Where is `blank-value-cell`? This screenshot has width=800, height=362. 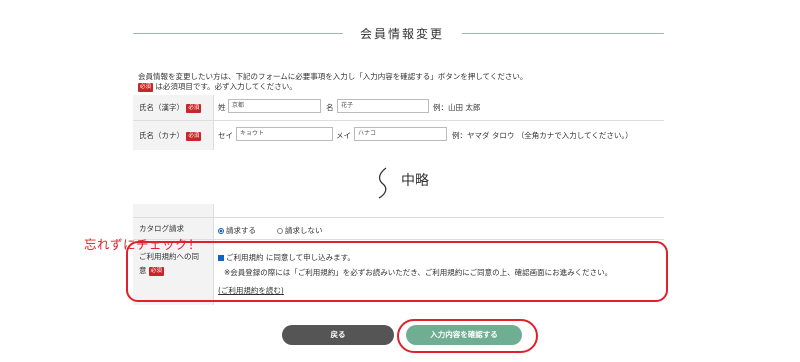 blank-value-cell is located at coordinates (438, 211).